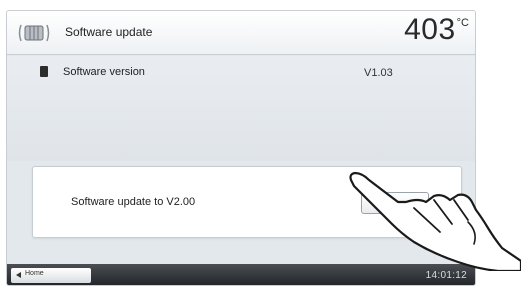 The image size is (521, 286). What do you see at coordinates (133, 202) in the screenshot?
I see `update-label: Software update to V2.00` at bounding box center [133, 202].